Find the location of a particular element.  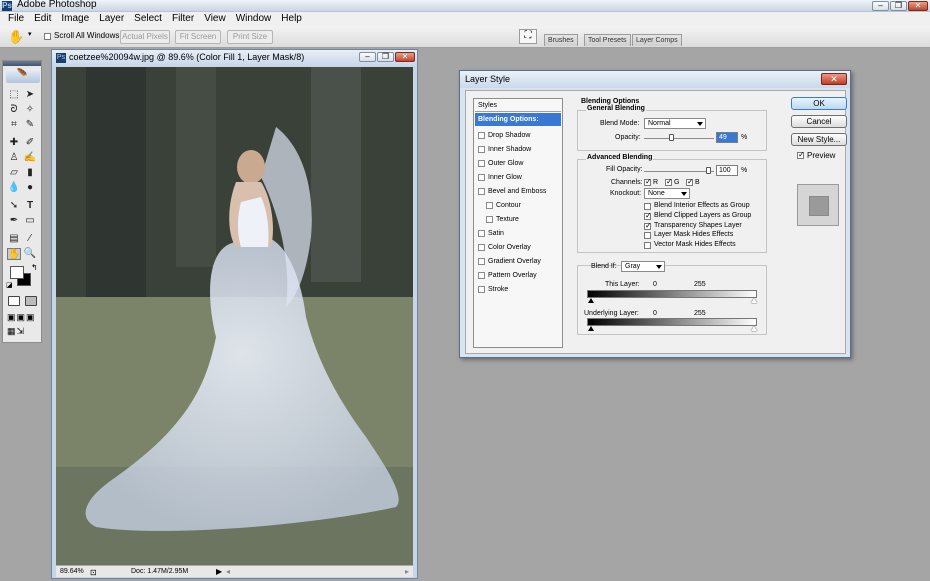

zoom-level: 89.64% is located at coordinates (72, 572).